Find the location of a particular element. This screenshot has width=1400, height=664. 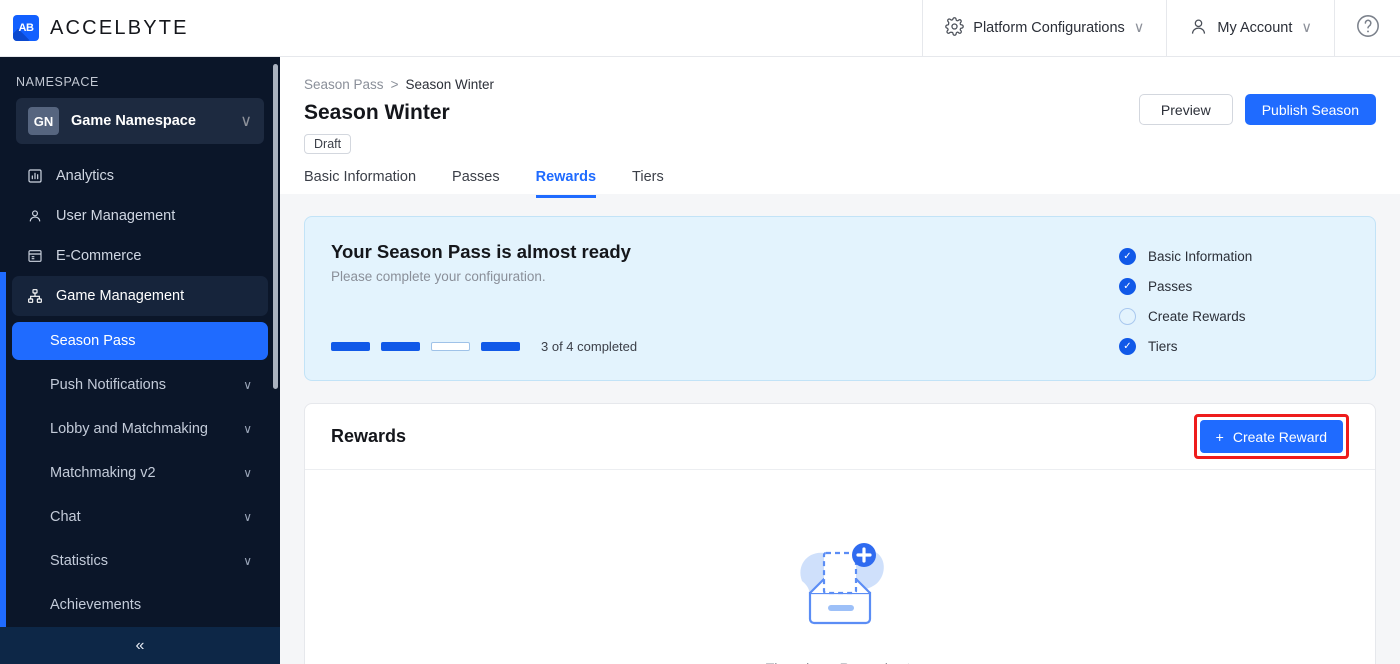

sidebar-item-lobby-and-matchmaking: Lobby and Matchmaking ∨ is located at coordinates (140, 429).